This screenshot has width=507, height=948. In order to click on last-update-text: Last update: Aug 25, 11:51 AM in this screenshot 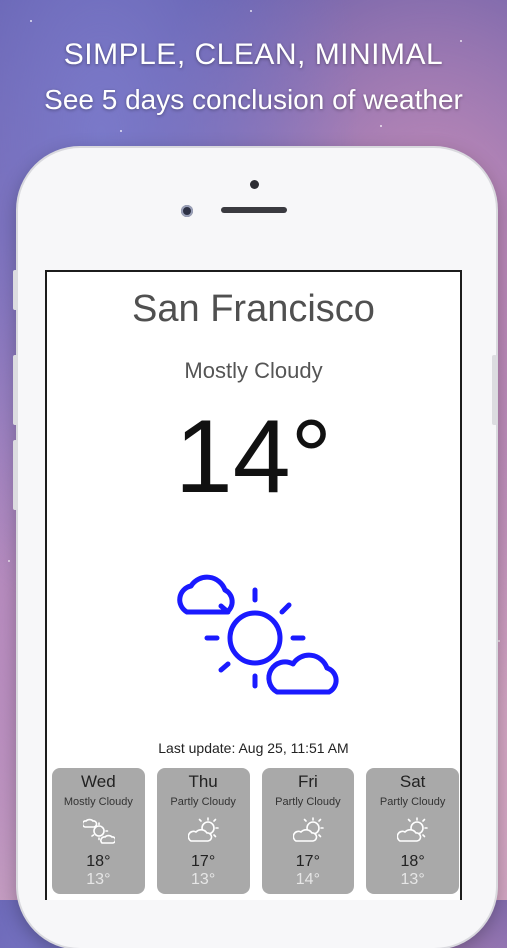, I will do `click(253, 748)`.